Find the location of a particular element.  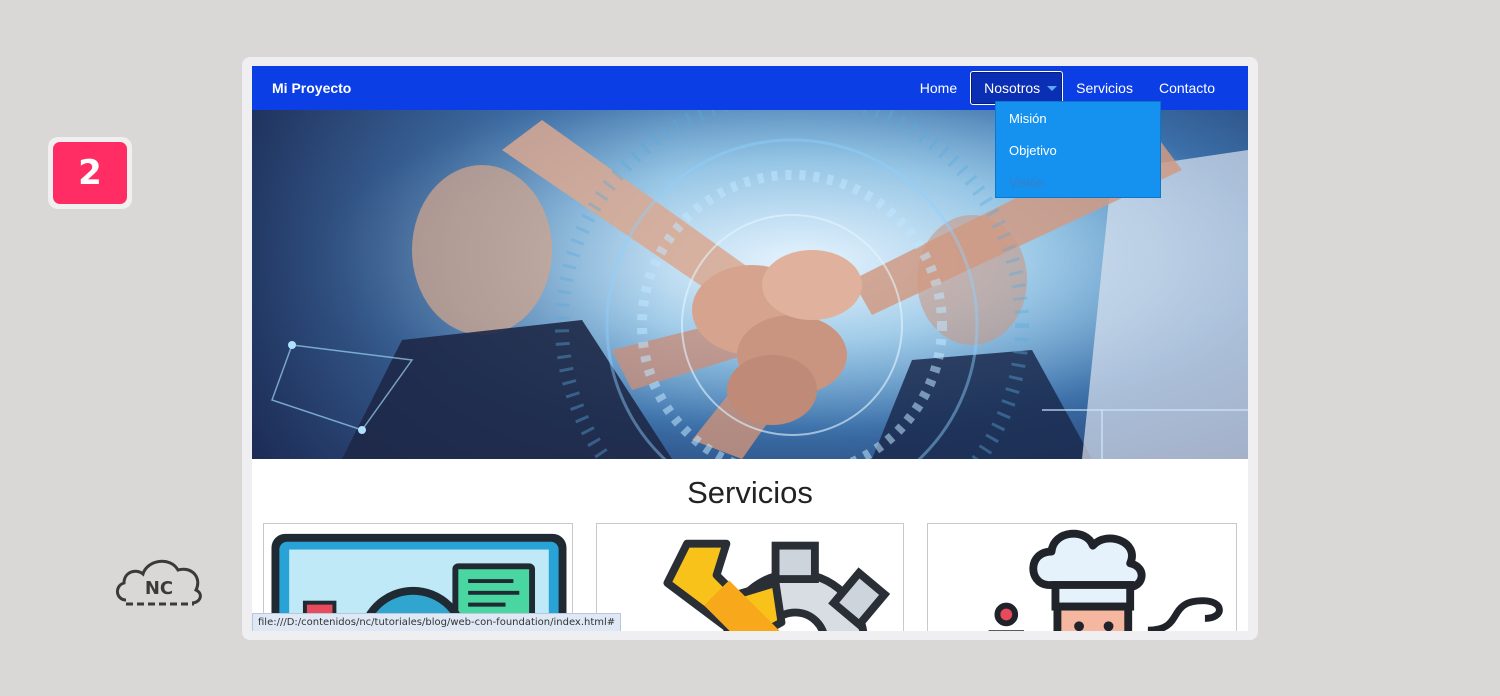

step-badge: 2 is located at coordinates (90, 173).